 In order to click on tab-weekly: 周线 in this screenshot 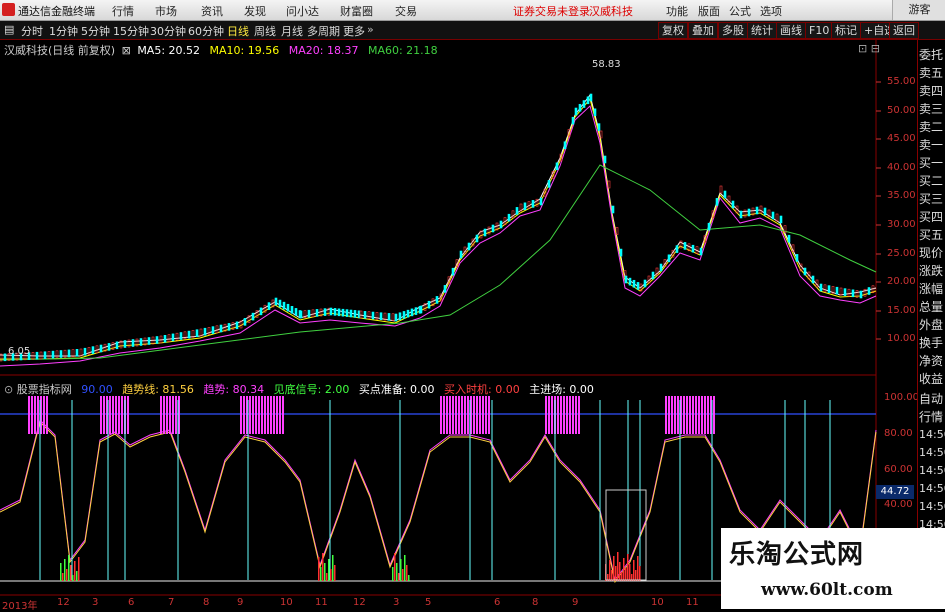, I will do `click(265, 31)`.